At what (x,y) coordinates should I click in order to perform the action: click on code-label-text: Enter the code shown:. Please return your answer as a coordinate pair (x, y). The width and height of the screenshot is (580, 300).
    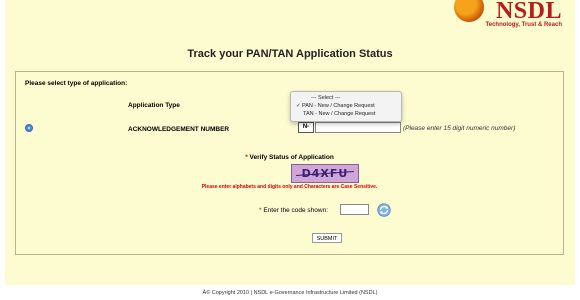
    Looking at the image, I should click on (296, 210).